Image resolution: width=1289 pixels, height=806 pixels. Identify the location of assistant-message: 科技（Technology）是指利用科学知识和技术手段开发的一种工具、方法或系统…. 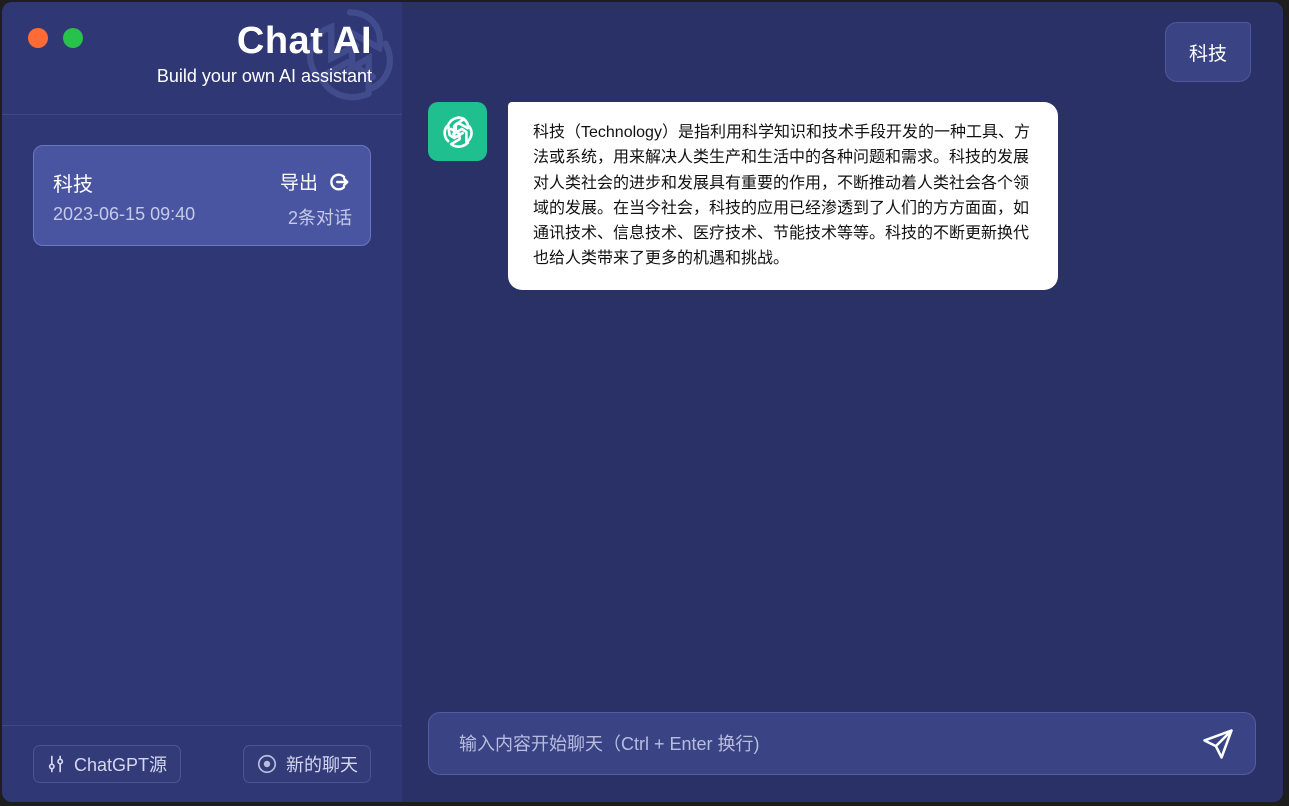
(783, 196).